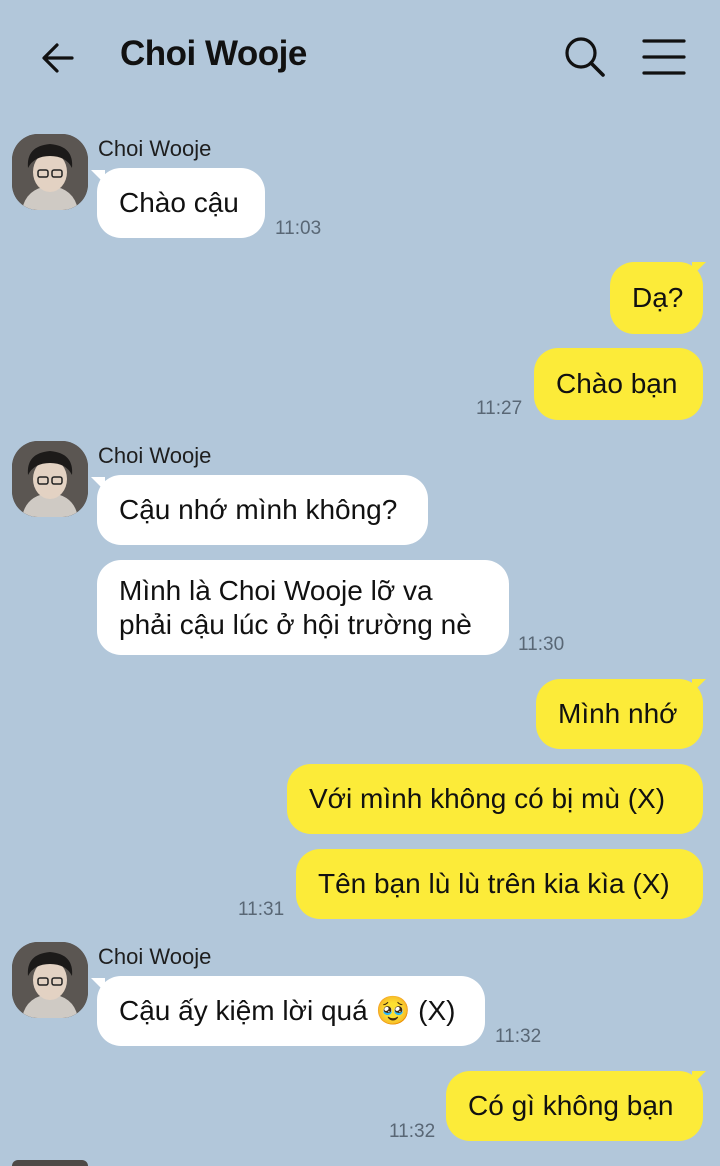  Describe the element at coordinates (664, 57) in the screenshot. I see `hamburger-menu-icon` at that location.